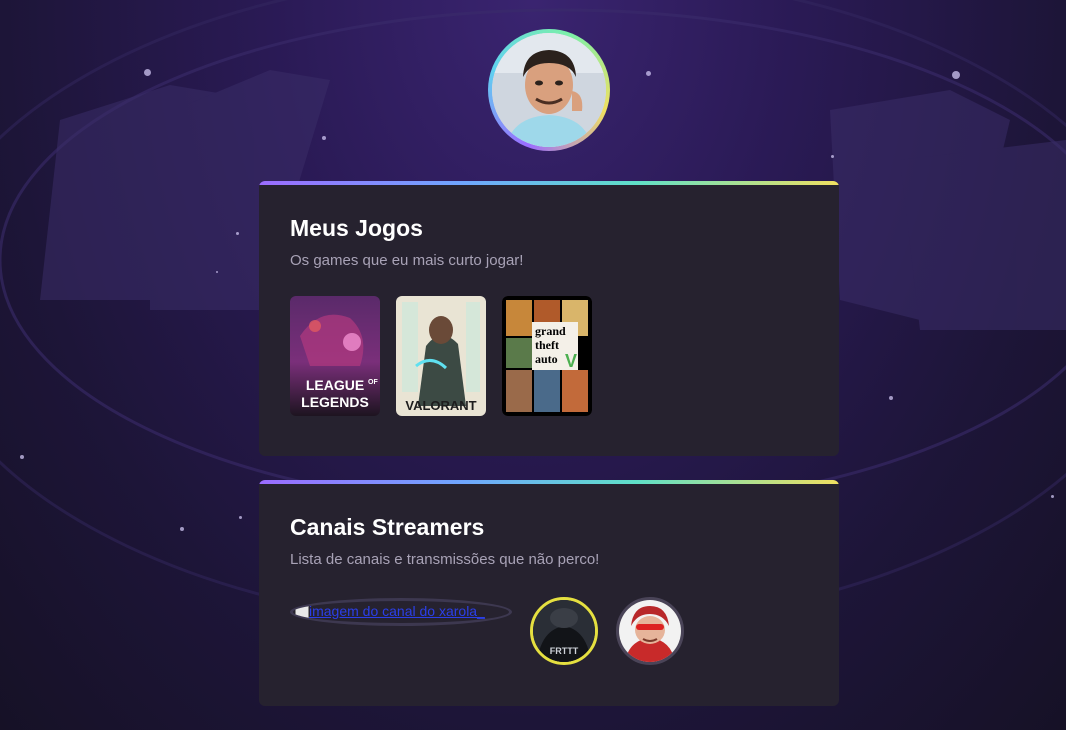  I want to click on lol-logo-of: OF, so click(373, 382).